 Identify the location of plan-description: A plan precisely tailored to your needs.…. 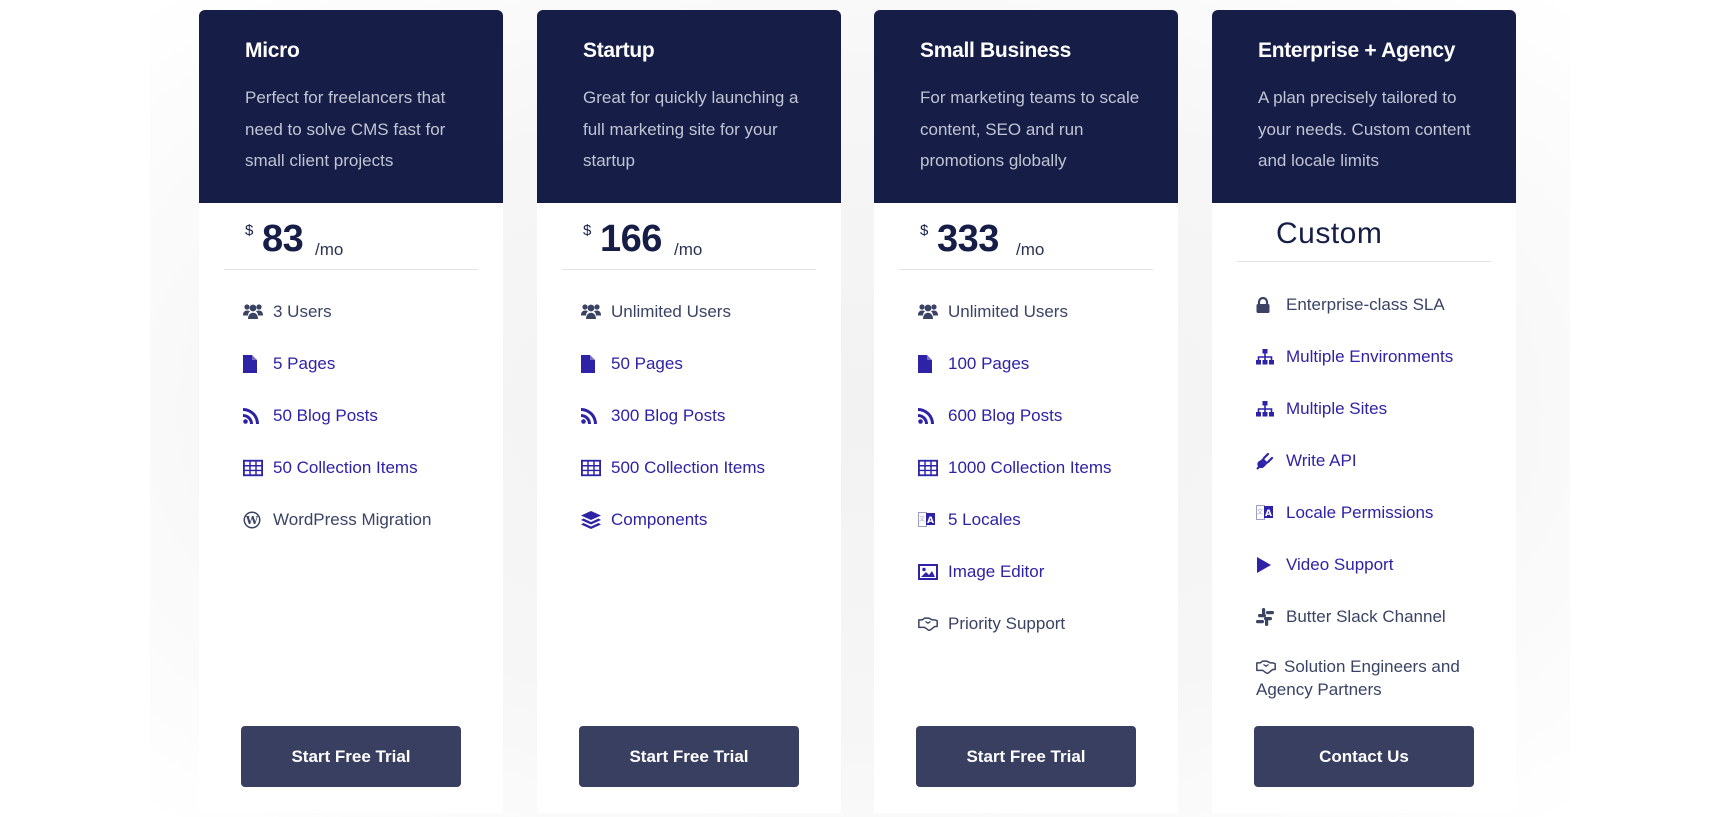
(1364, 129).